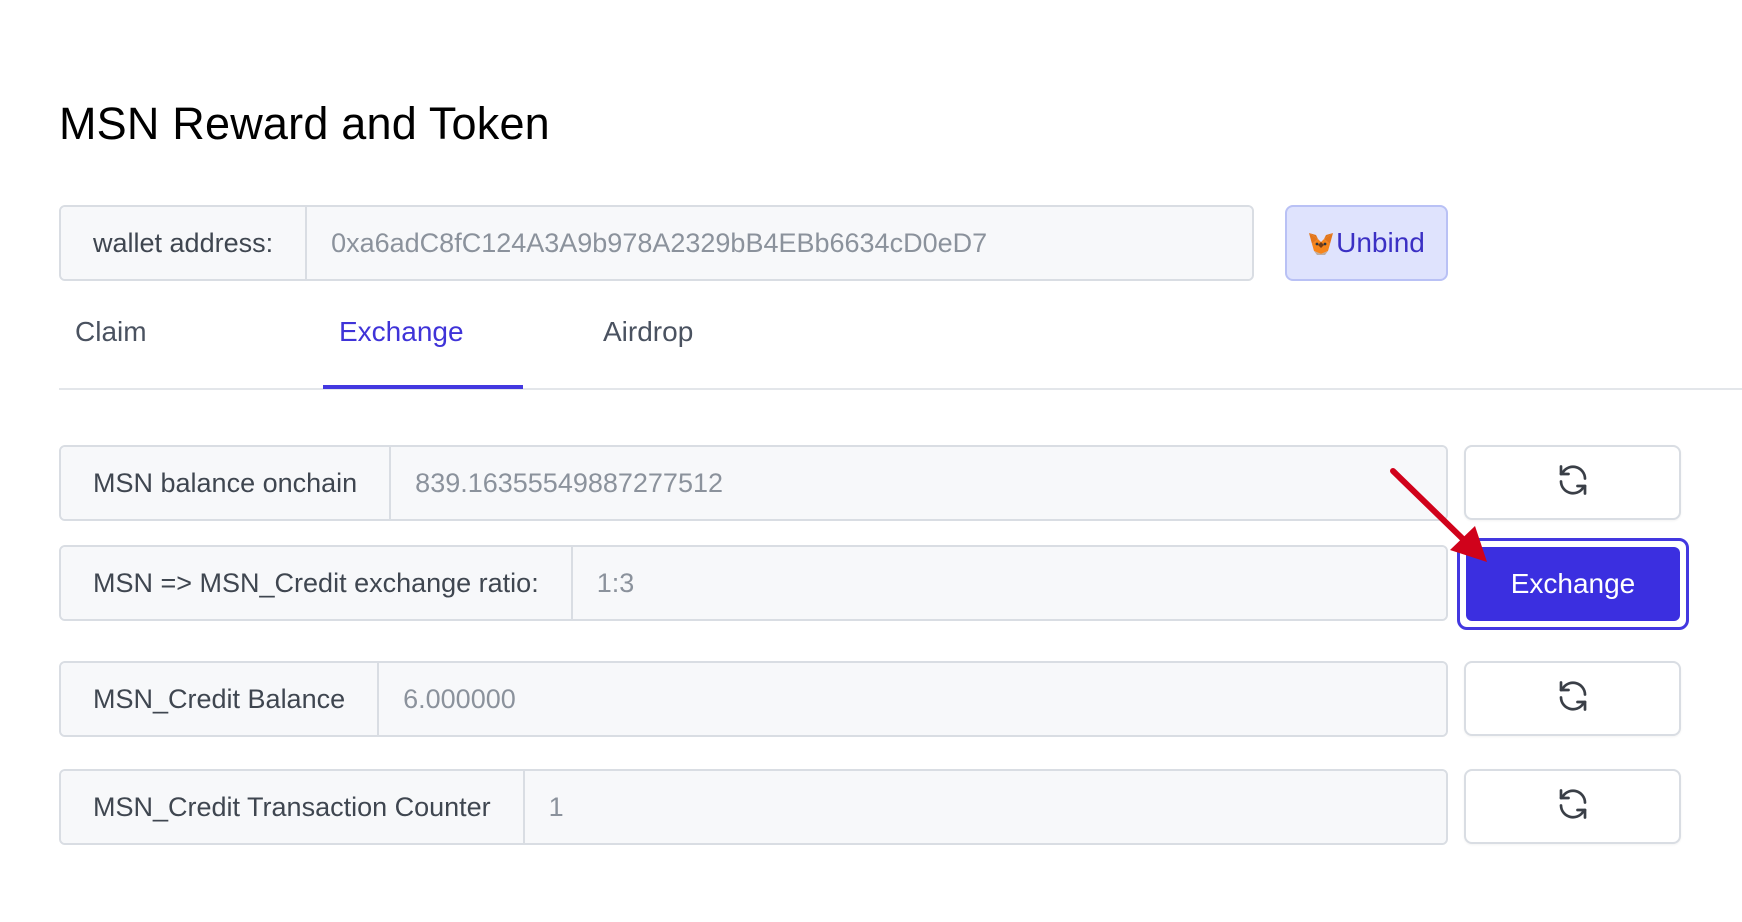 The image size is (1742, 922). Describe the element at coordinates (423, 387) in the screenshot. I see `active-tab-indicator` at that location.